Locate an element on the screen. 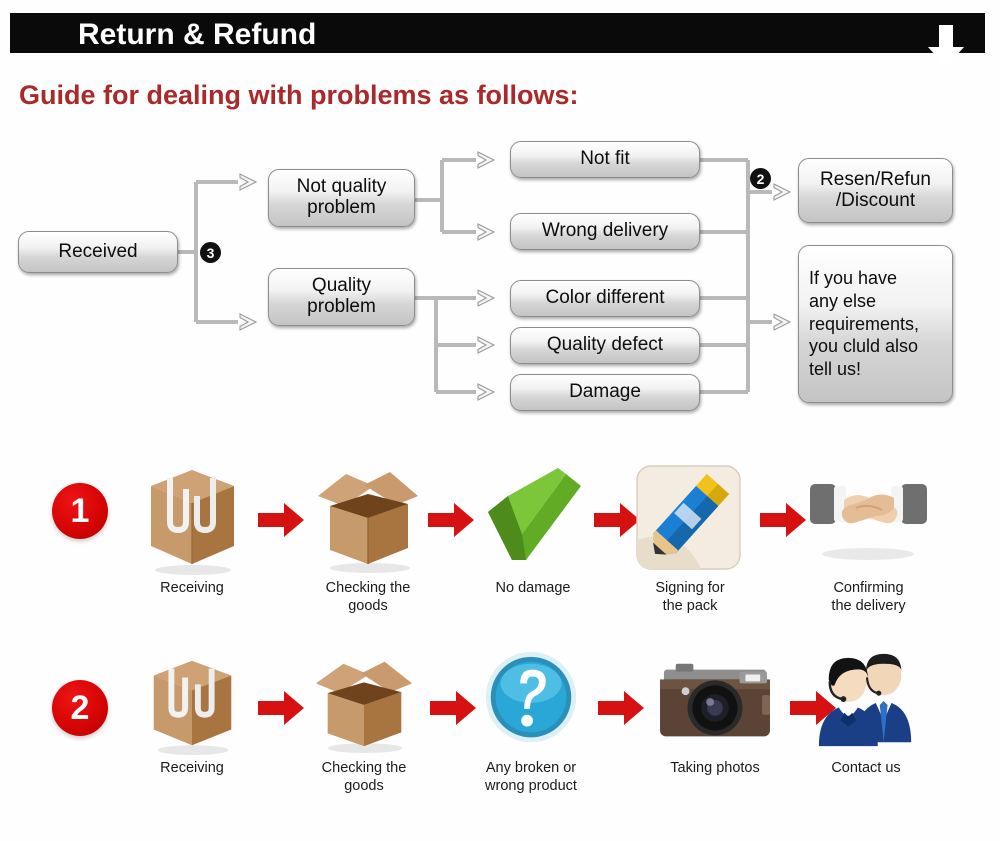  merge-badge-2: 2 is located at coordinates (760, 178).